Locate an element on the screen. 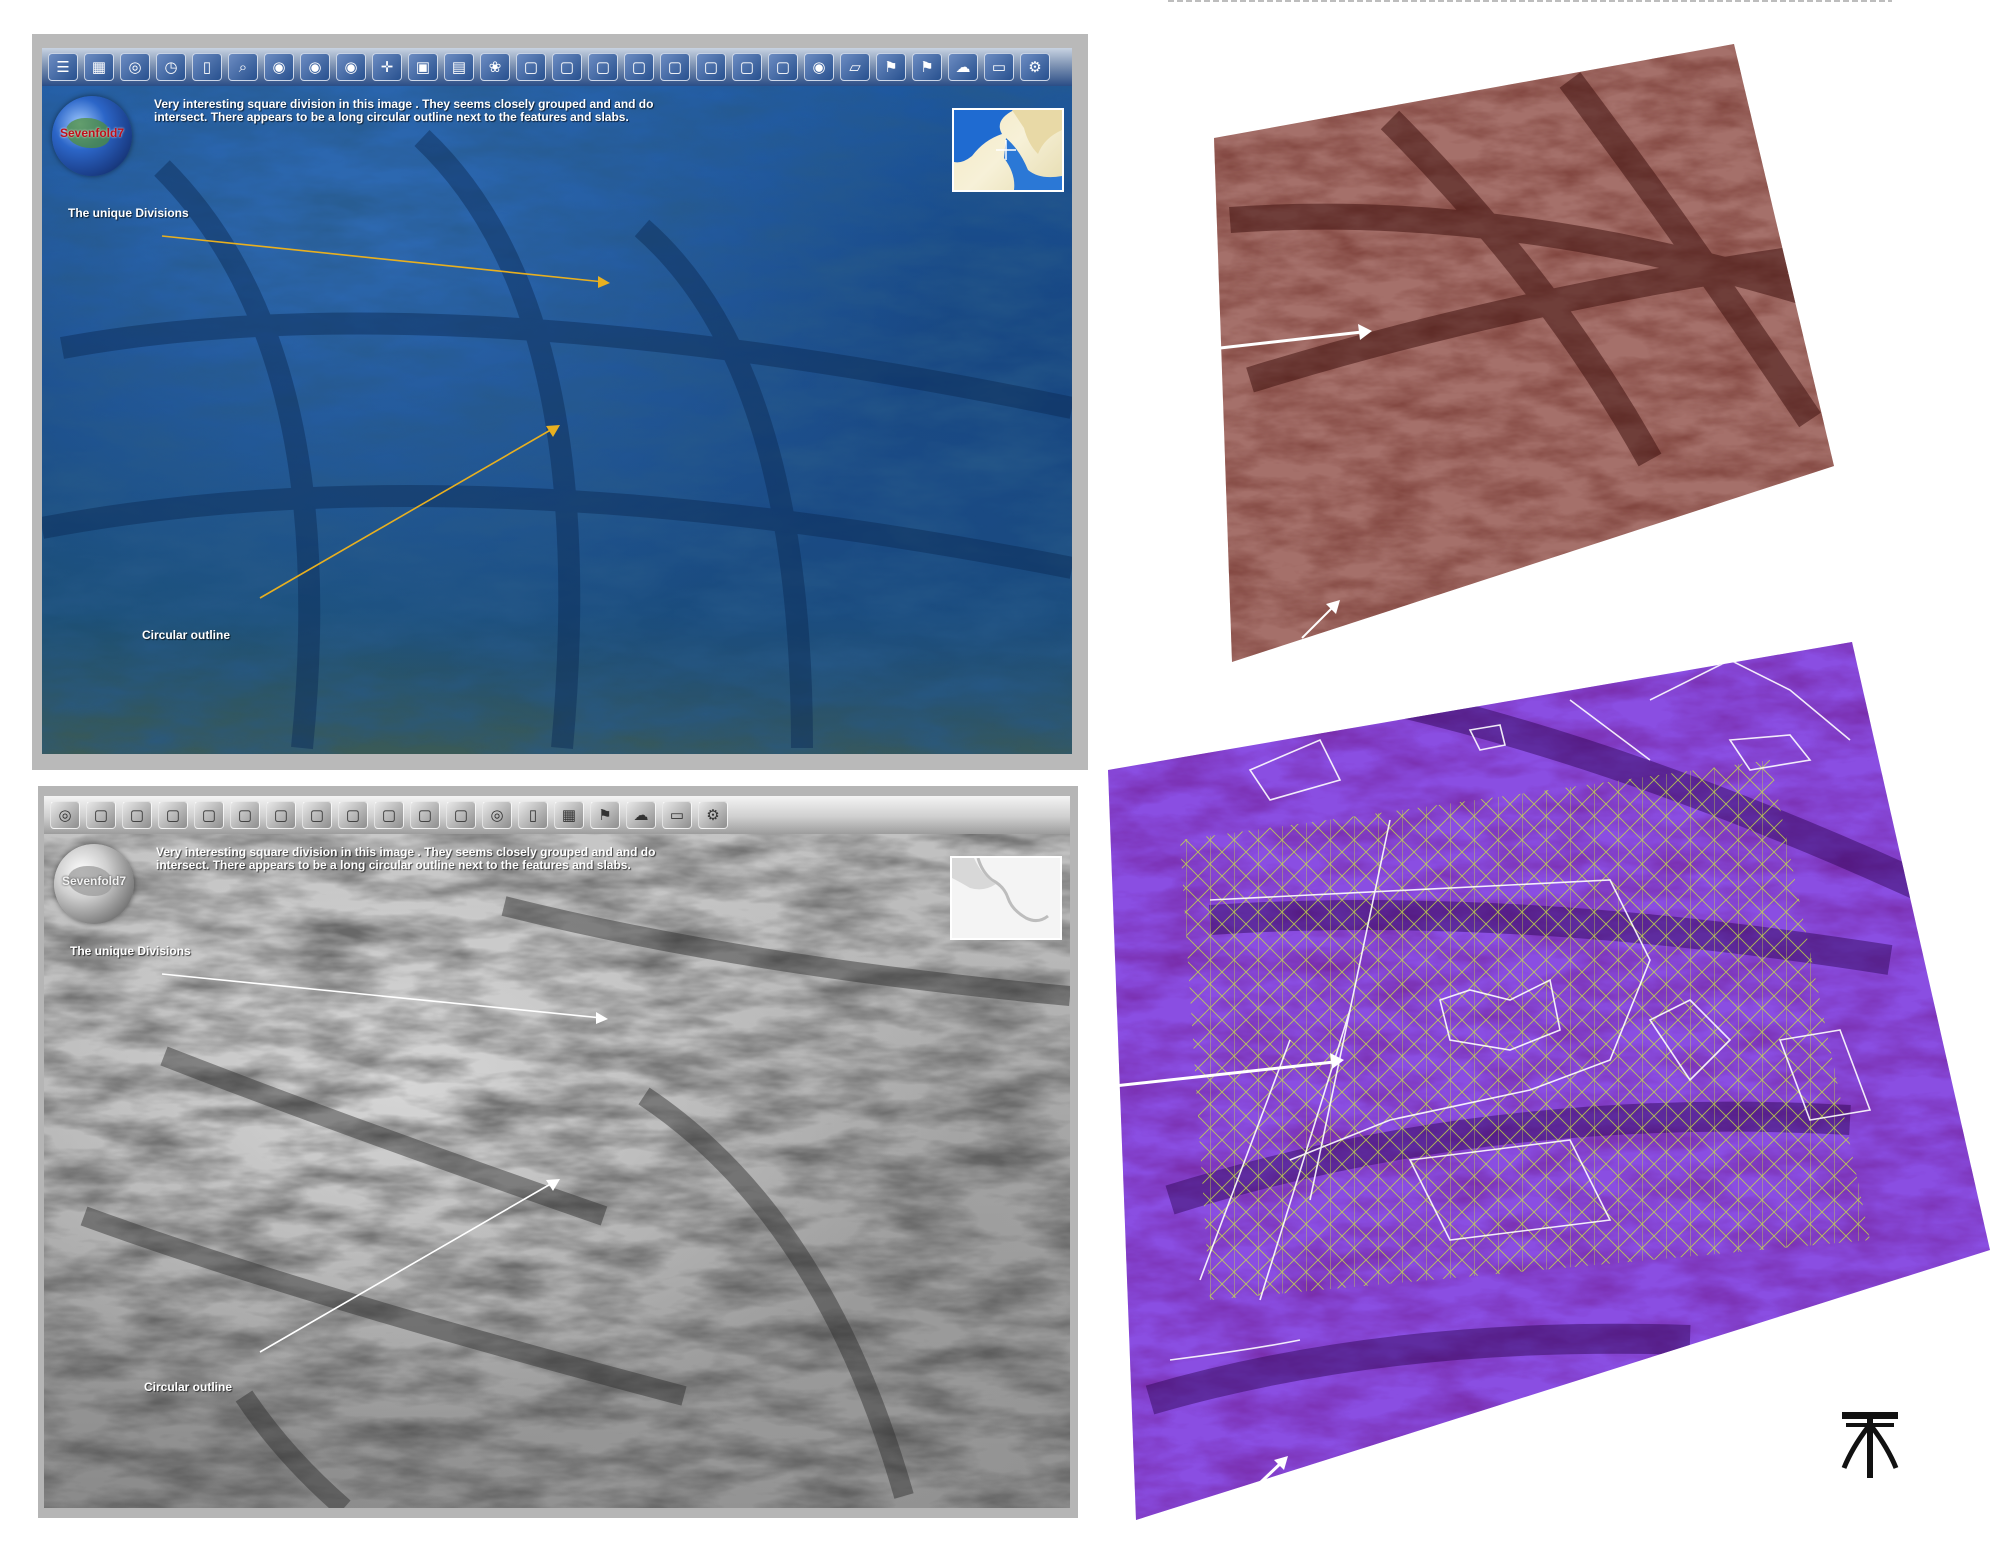 The height and width of the screenshot is (1542, 2000). tt-monogram-logo is located at coordinates (1870, 1445).